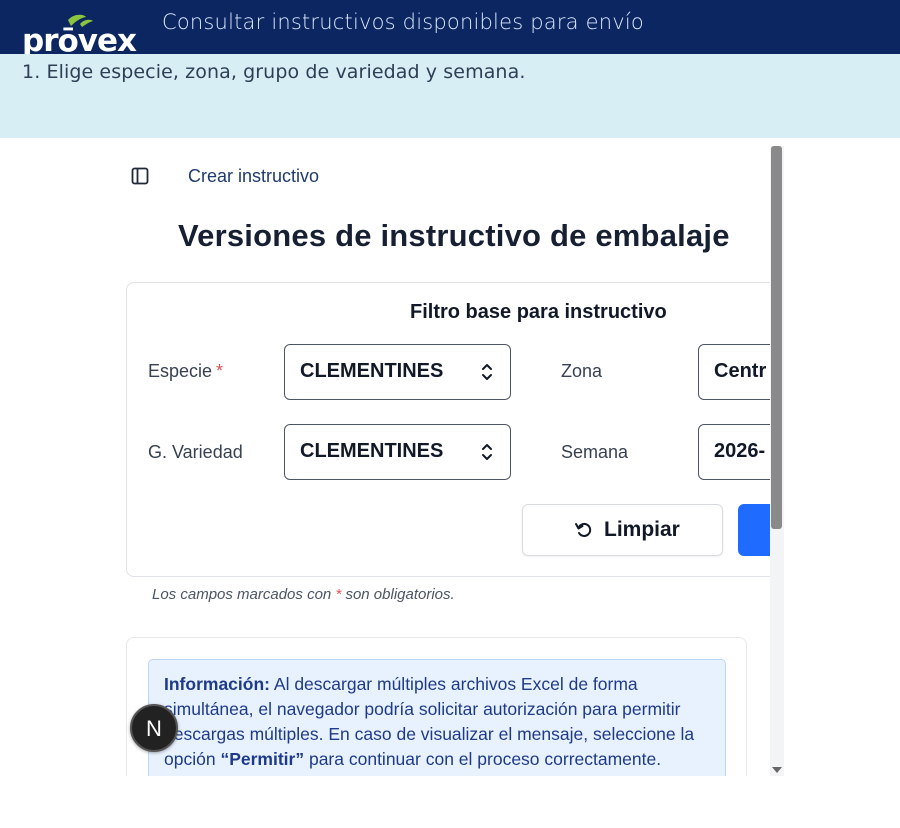  I want to click on sidebar-toggle-icon, so click(140, 176).